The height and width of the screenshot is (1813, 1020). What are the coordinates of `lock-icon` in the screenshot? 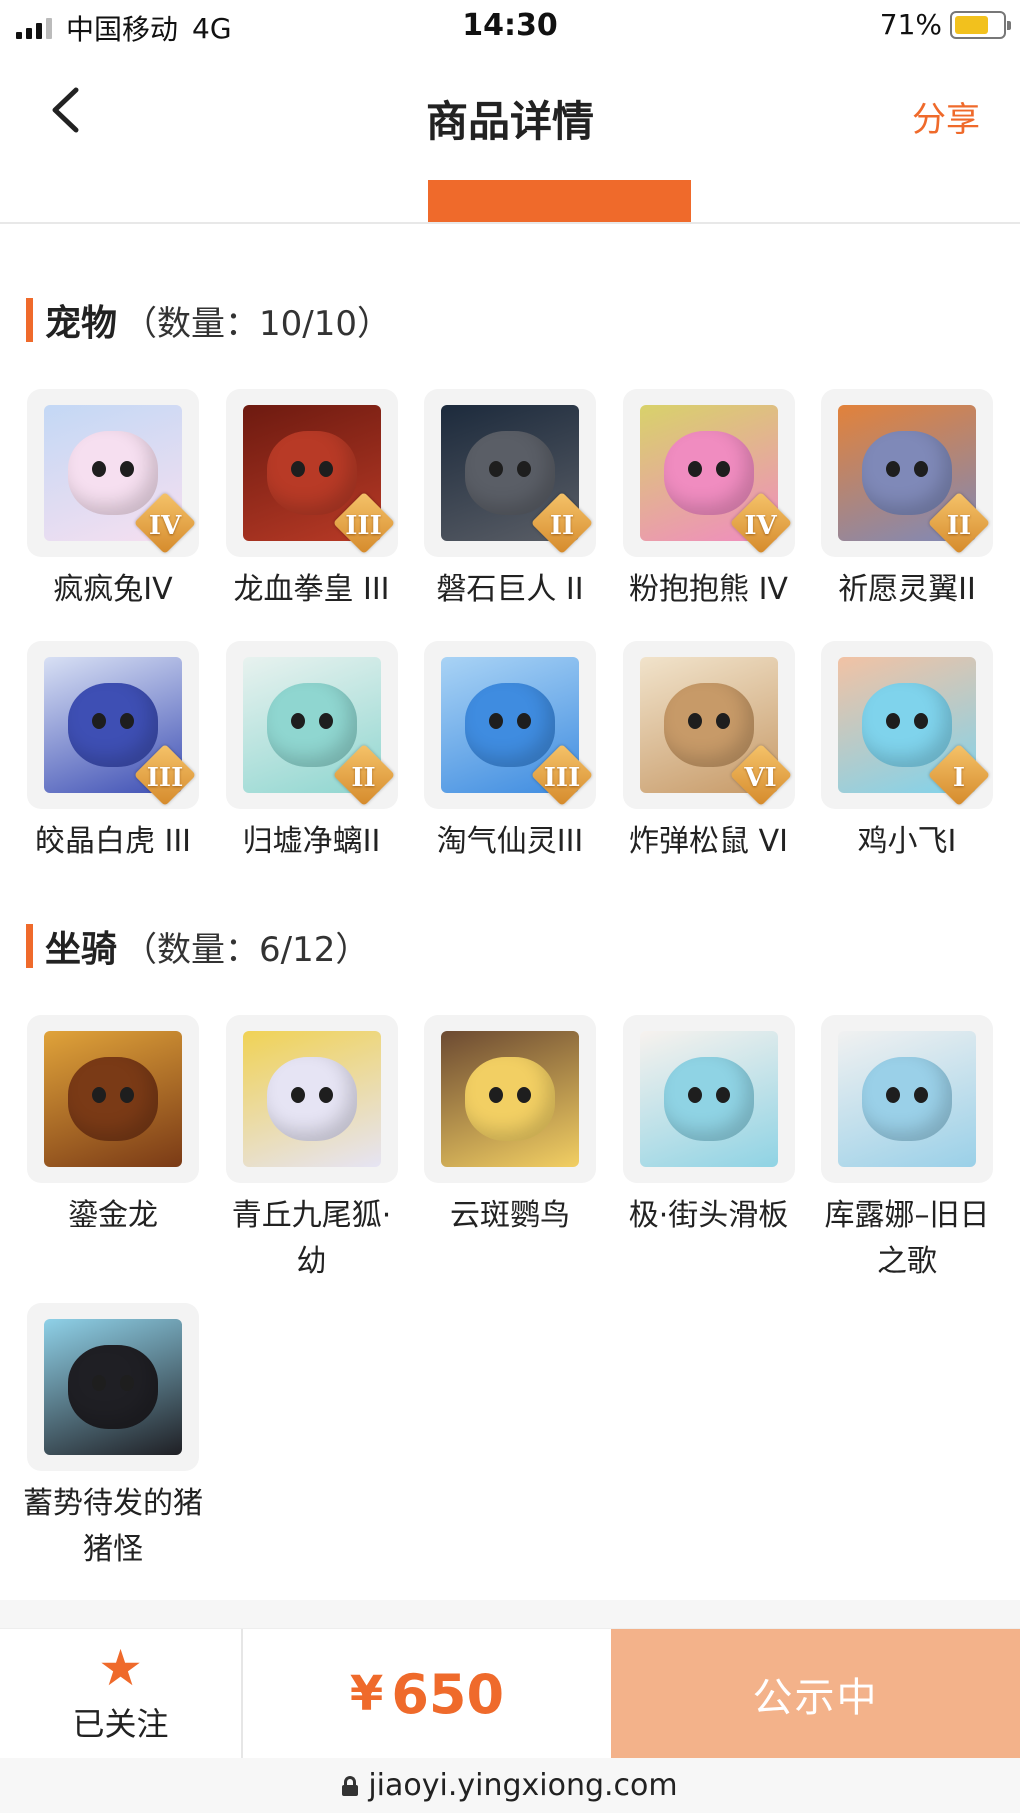 It's located at (350, 1785).